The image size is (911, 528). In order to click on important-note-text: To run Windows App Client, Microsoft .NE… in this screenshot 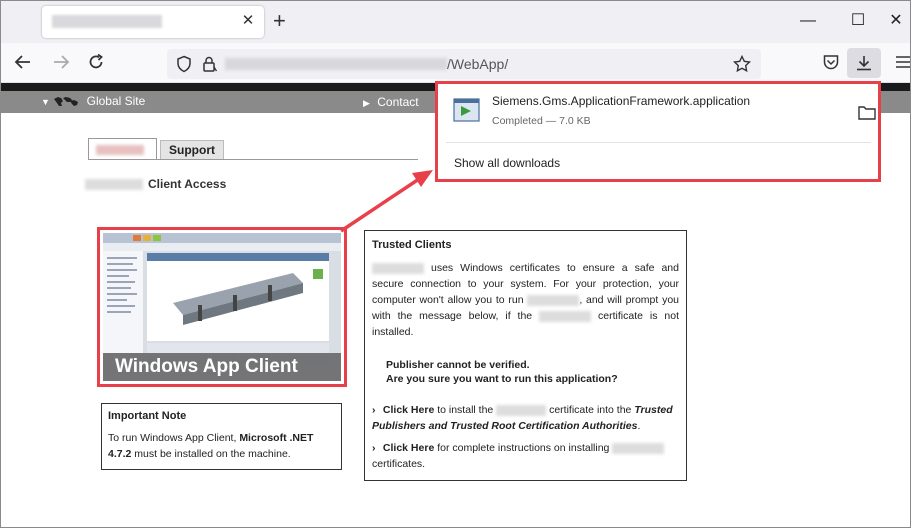, I will do `click(221, 446)`.